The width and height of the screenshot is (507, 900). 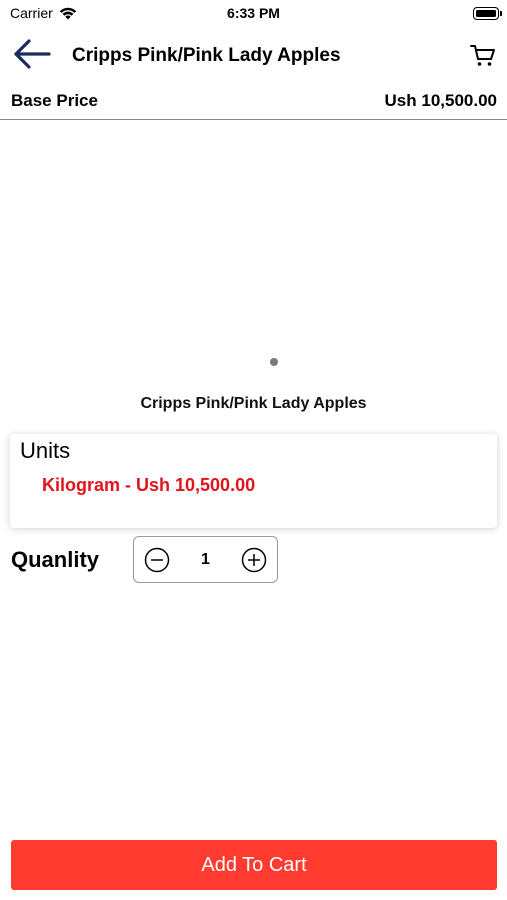 What do you see at coordinates (45, 450) in the screenshot?
I see `units-title: Units` at bounding box center [45, 450].